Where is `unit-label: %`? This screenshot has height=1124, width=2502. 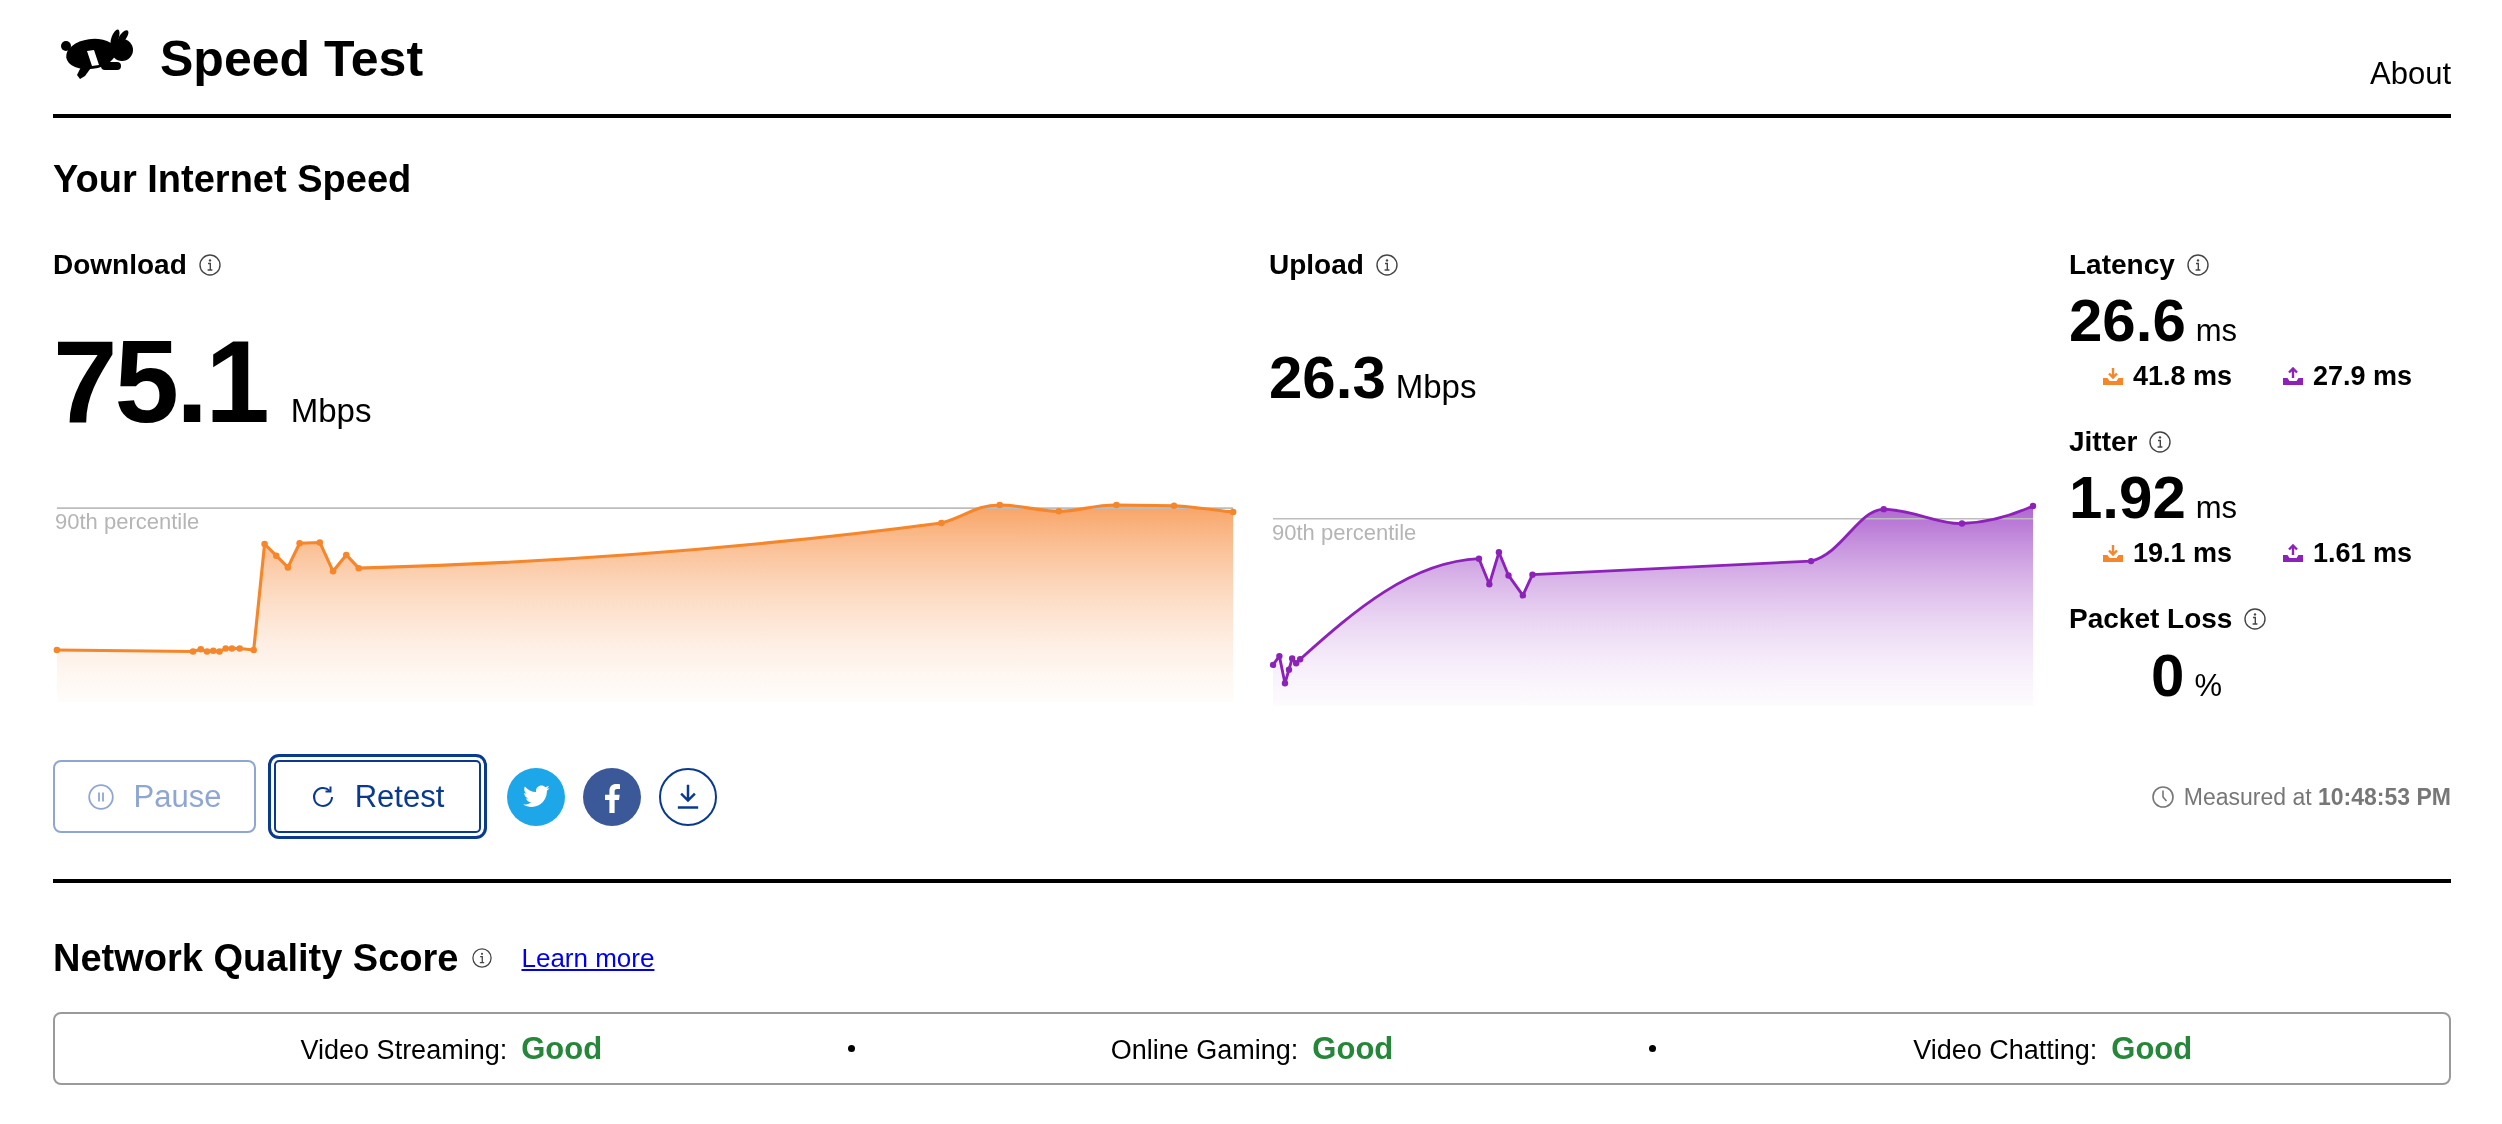
unit-label: % is located at coordinates (2208, 686).